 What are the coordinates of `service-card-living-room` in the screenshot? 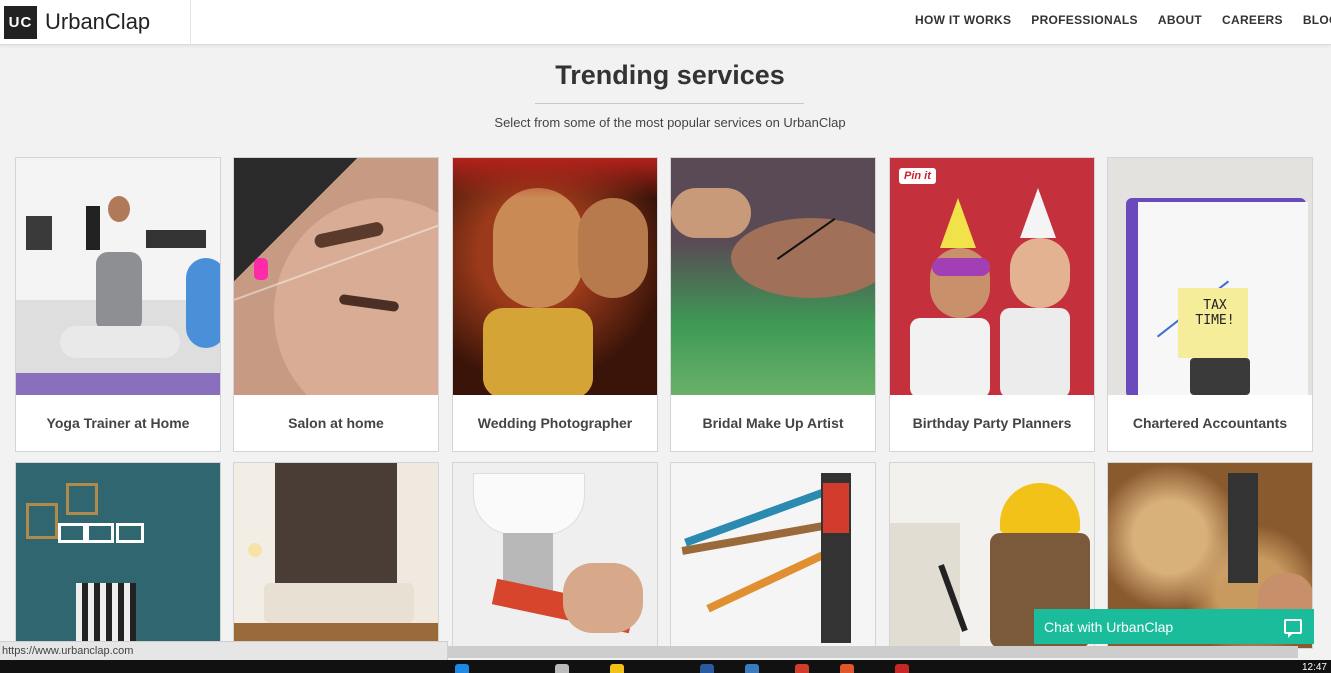 It's located at (336, 555).